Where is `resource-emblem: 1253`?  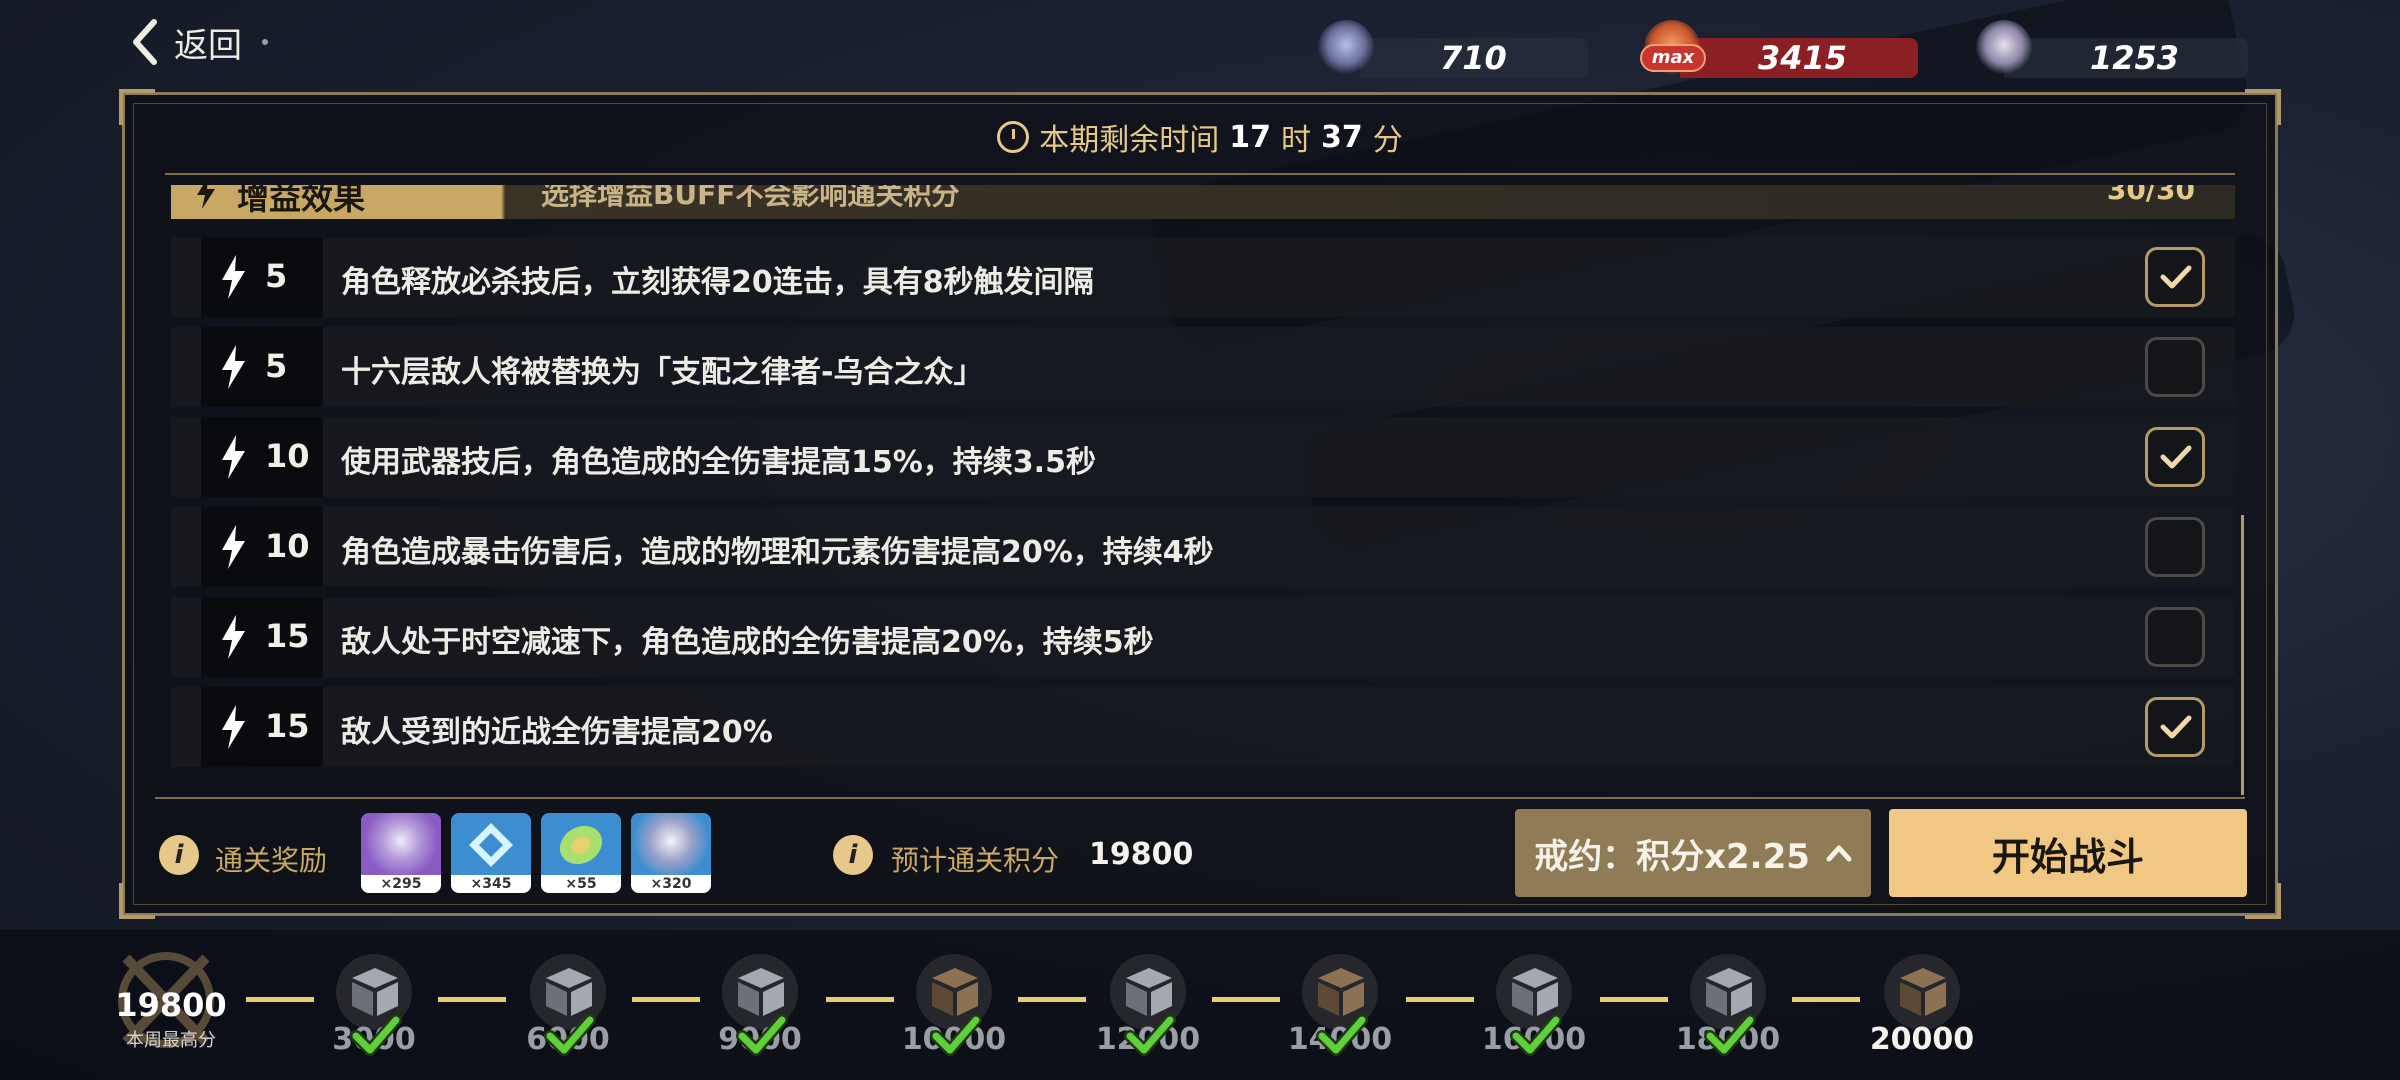
resource-emblem: 1253 is located at coordinates (2126, 58).